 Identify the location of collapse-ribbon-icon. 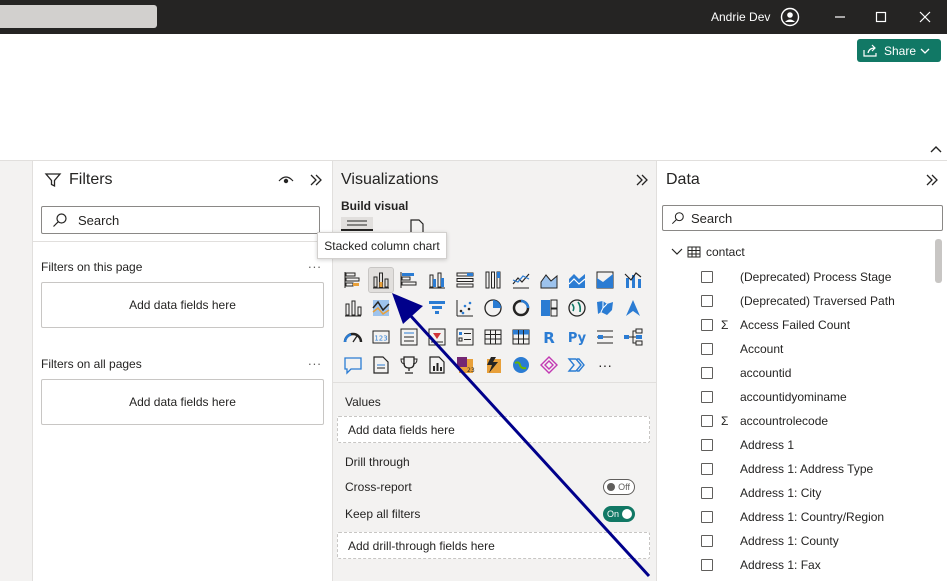
(937, 150).